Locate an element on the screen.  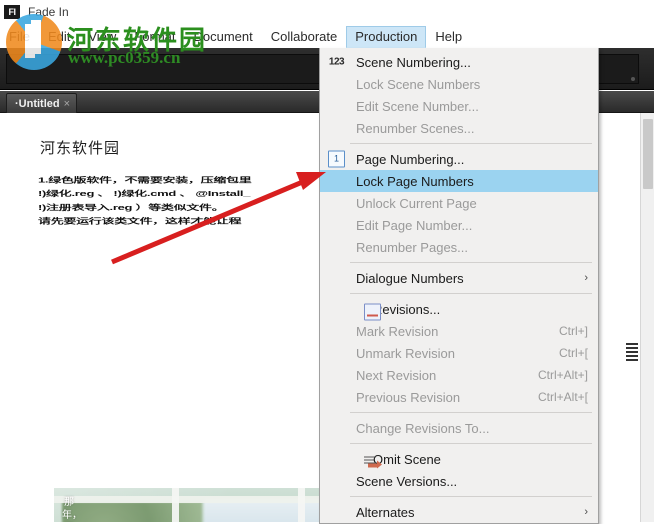
menu-item-unmark-revision: Unmark Revision Ctrl+[ is located at coordinates (459, 353).